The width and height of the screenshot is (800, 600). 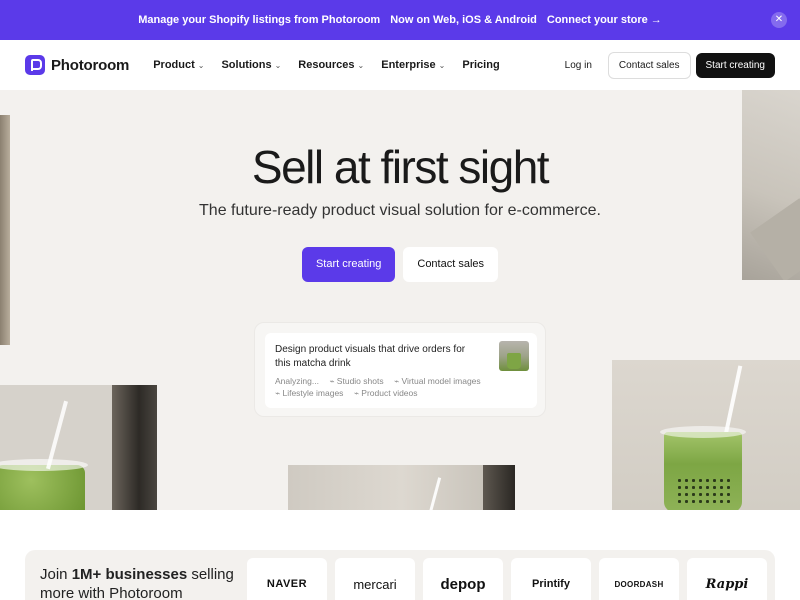 I want to click on printify-logo: Printify, so click(x=551, y=579).